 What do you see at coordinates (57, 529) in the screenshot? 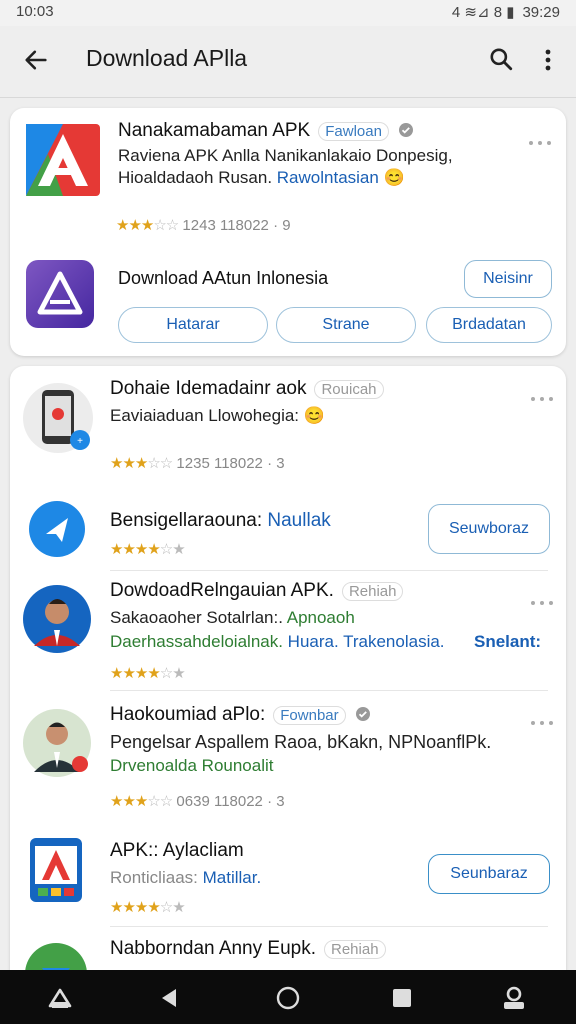
I see `send-app-icon` at bounding box center [57, 529].